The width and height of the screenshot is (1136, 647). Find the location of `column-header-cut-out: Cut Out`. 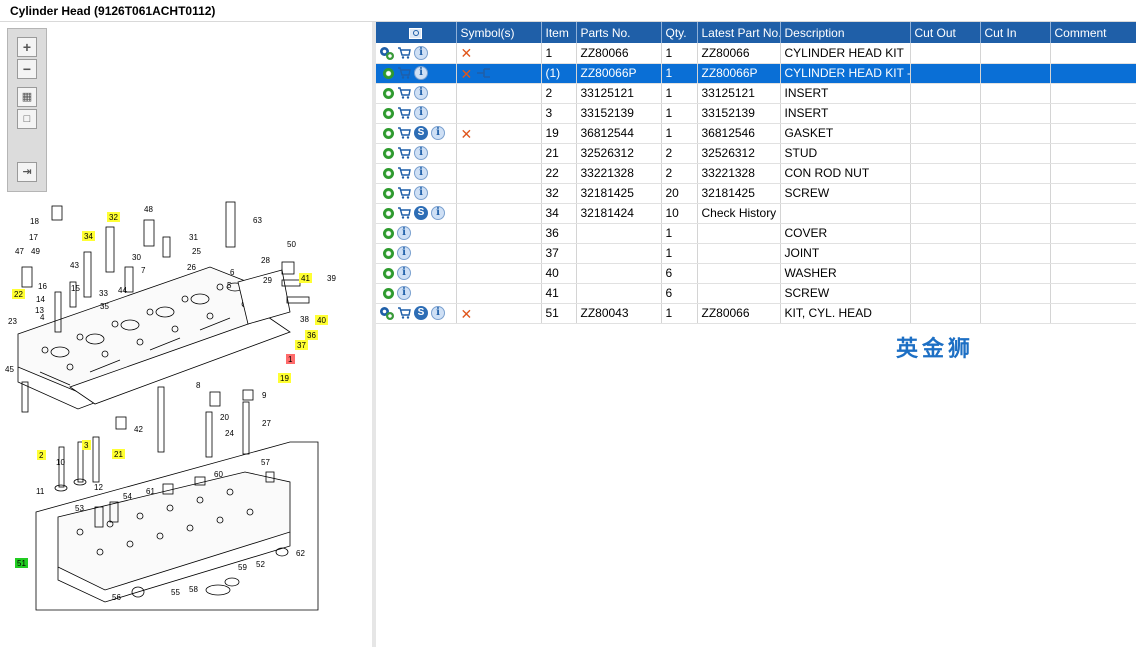

column-header-cut-out: Cut Out is located at coordinates (945, 32).